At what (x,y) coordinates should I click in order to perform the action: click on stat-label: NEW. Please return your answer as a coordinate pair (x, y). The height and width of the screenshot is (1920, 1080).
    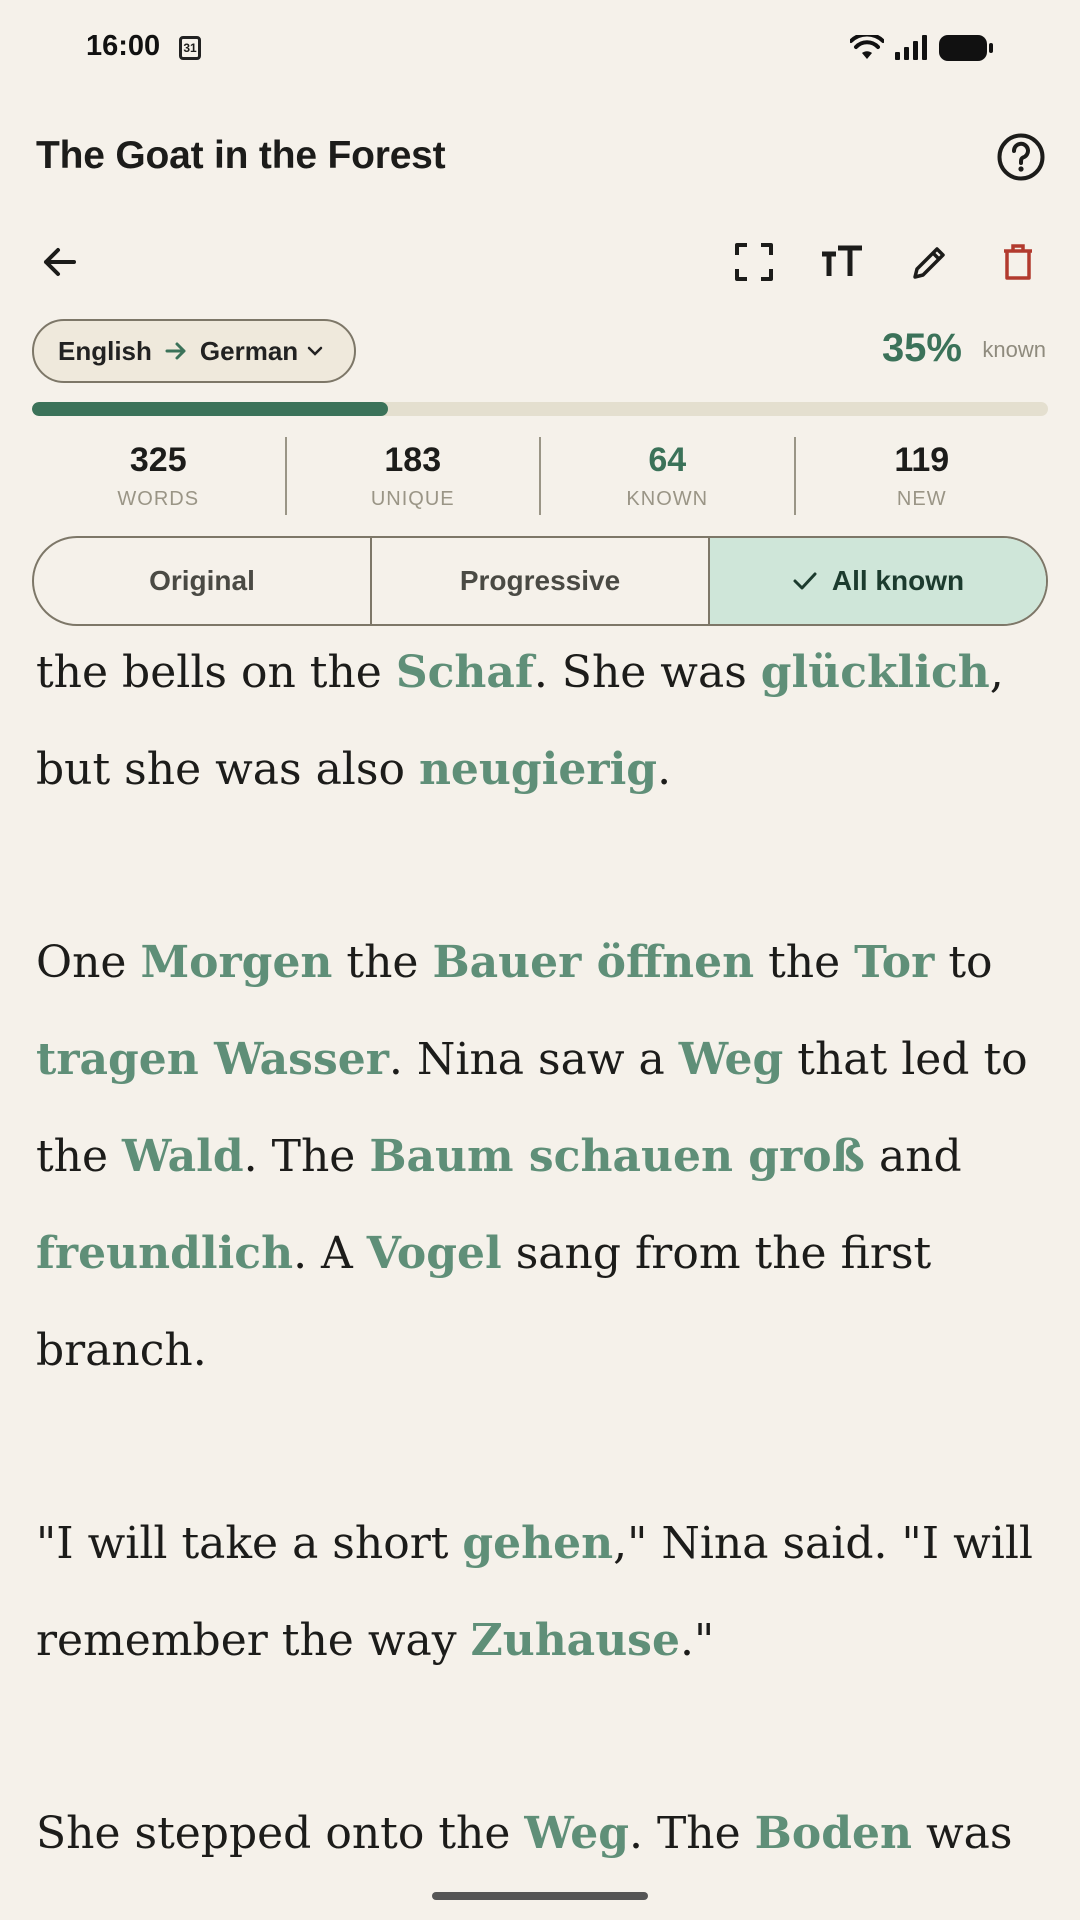
    Looking at the image, I should click on (921, 499).